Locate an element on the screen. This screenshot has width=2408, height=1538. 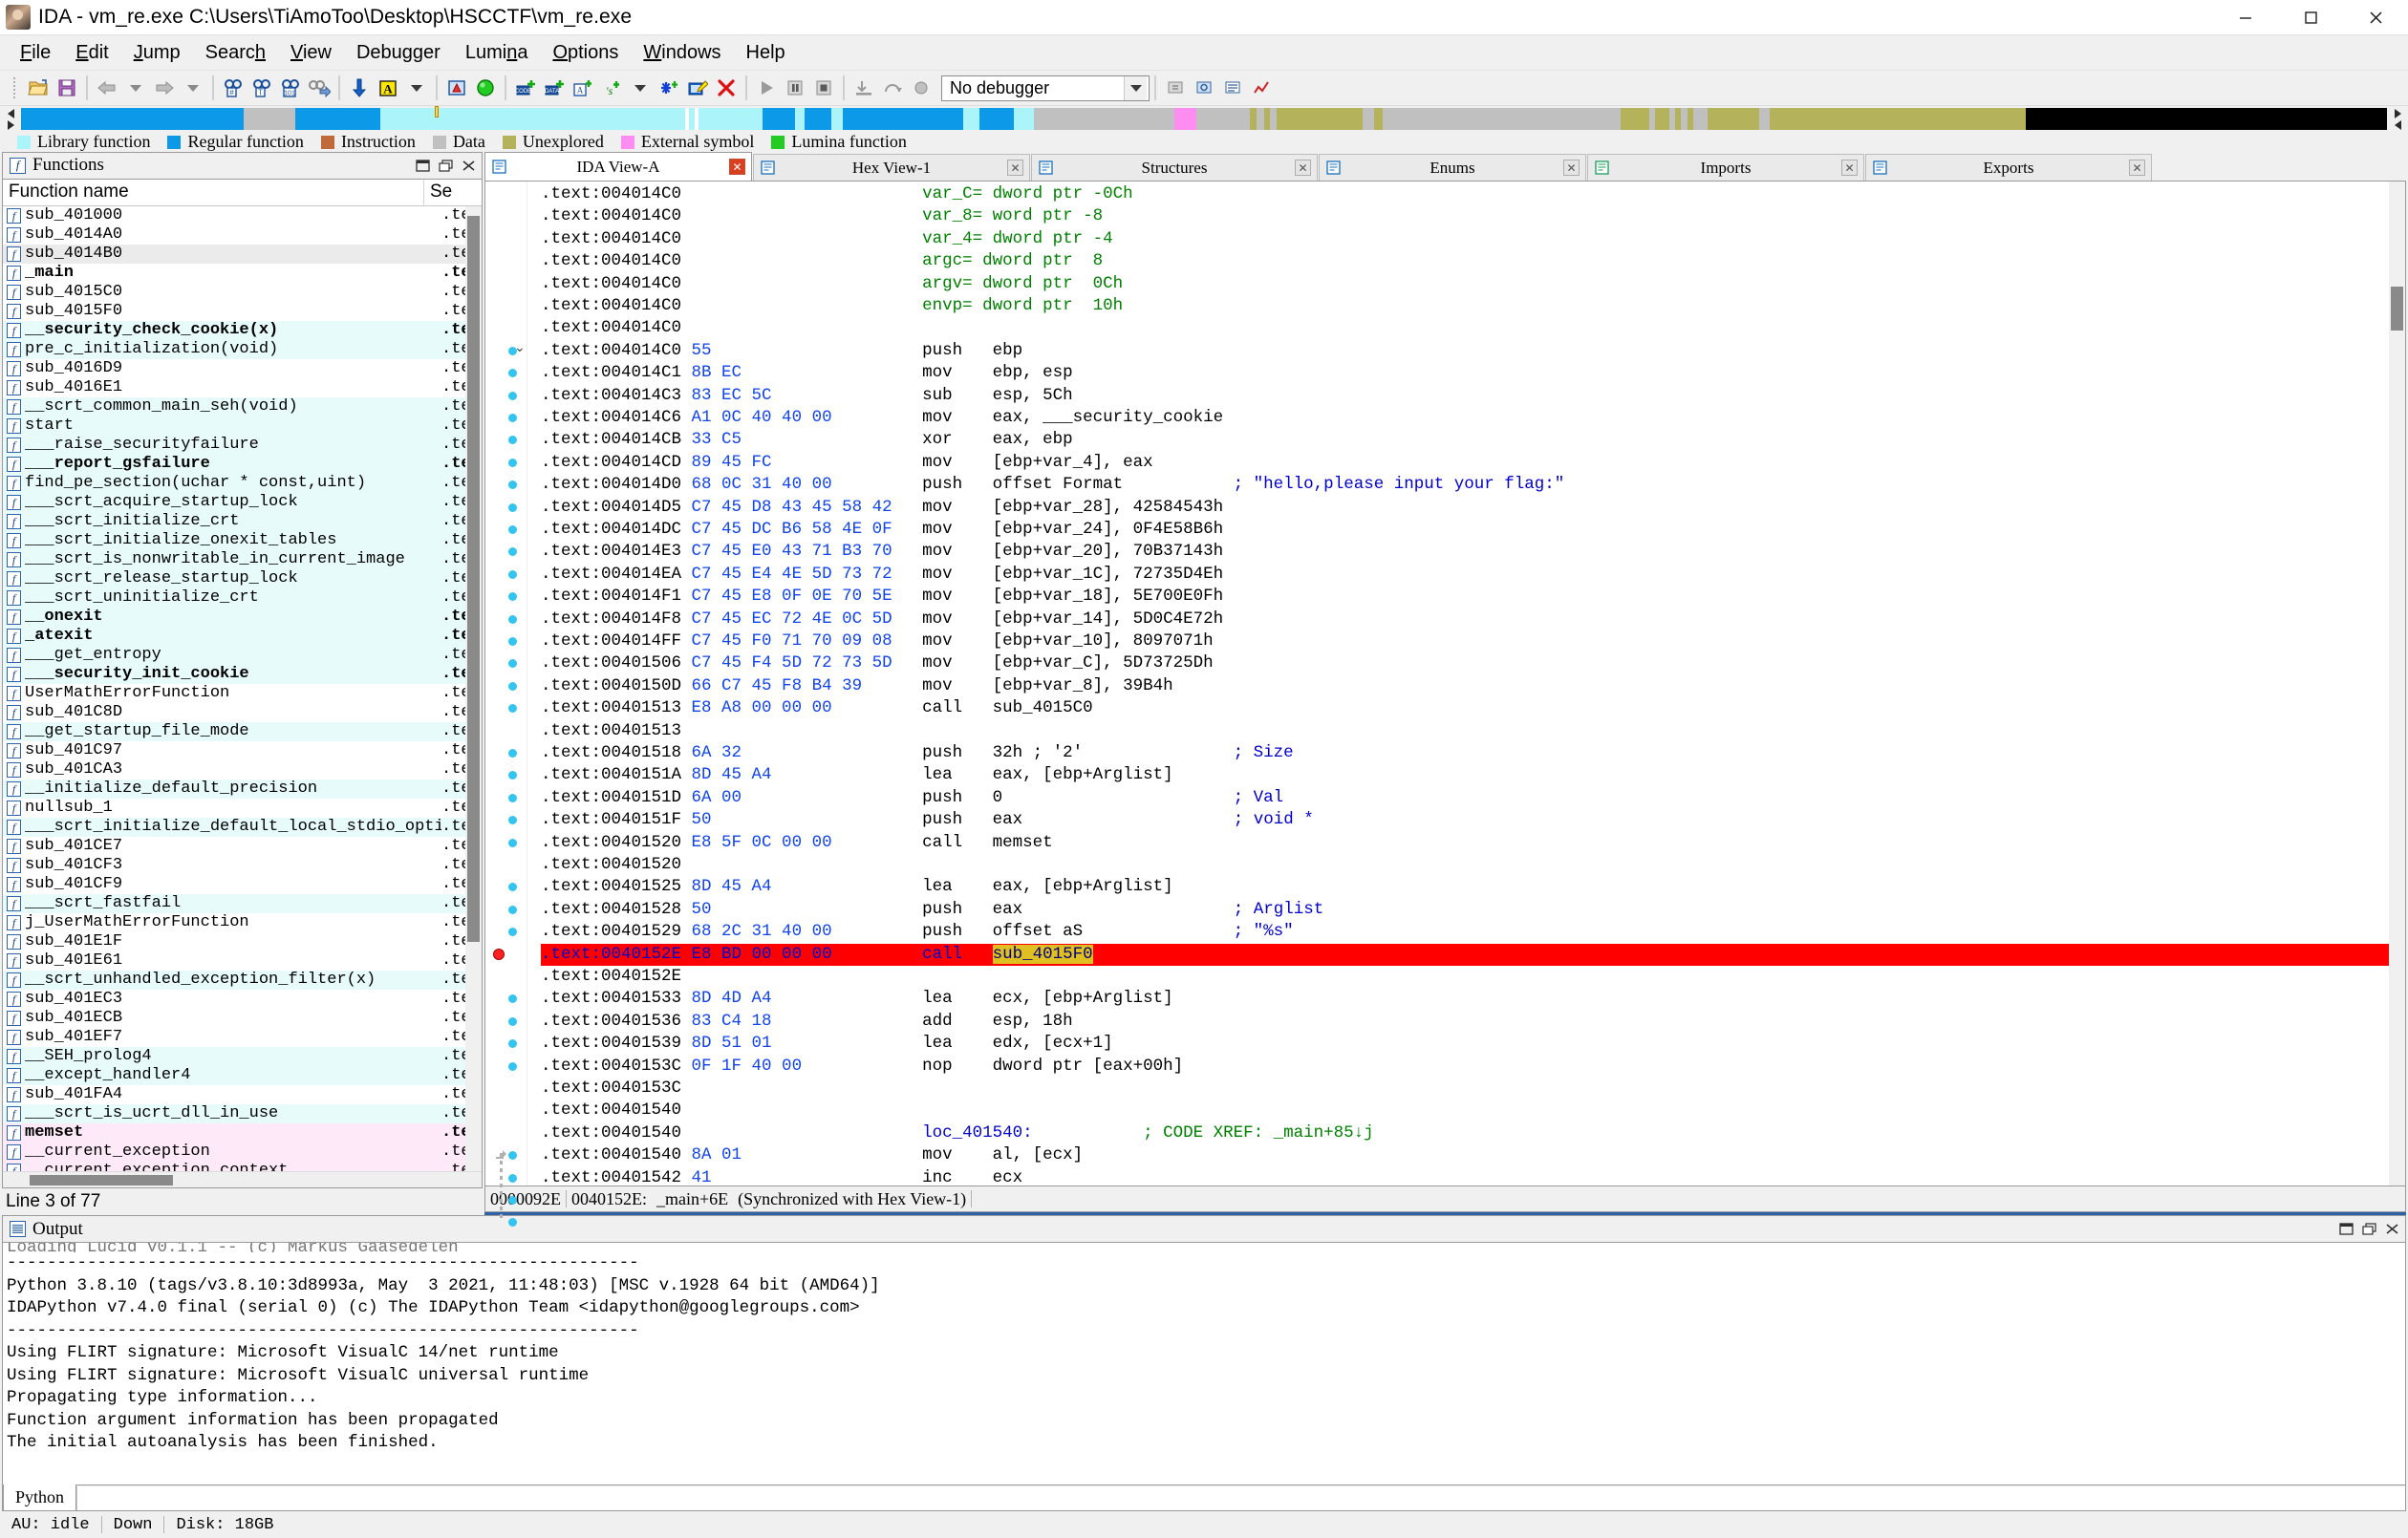
disassembly-line: .text:004014C0 var_8= word ptr -8 is located at coordinates (1465, 216).